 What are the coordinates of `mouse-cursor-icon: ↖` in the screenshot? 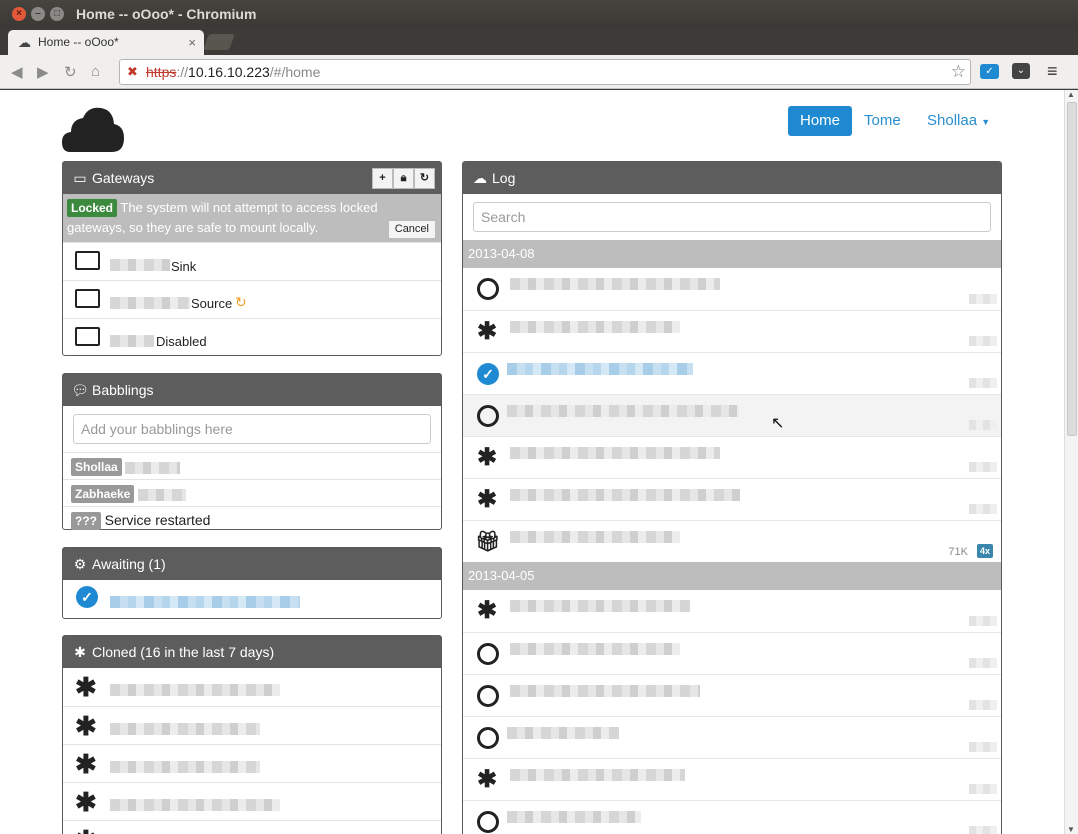 It's located at (778, 423).